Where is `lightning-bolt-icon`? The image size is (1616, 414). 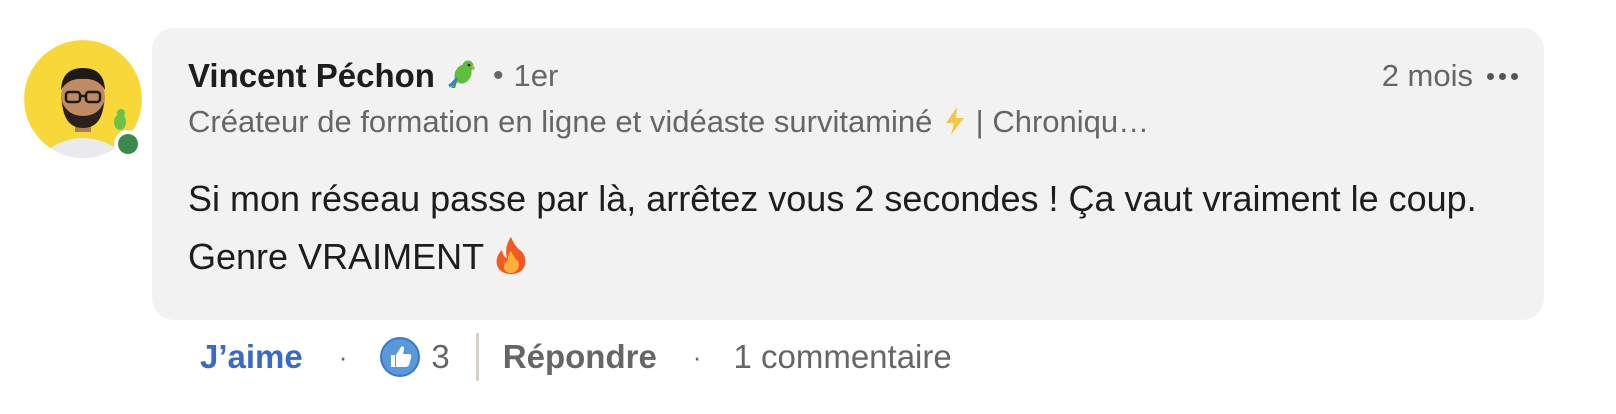
lightning-bolt-icon is located at coordinates (955, 121).